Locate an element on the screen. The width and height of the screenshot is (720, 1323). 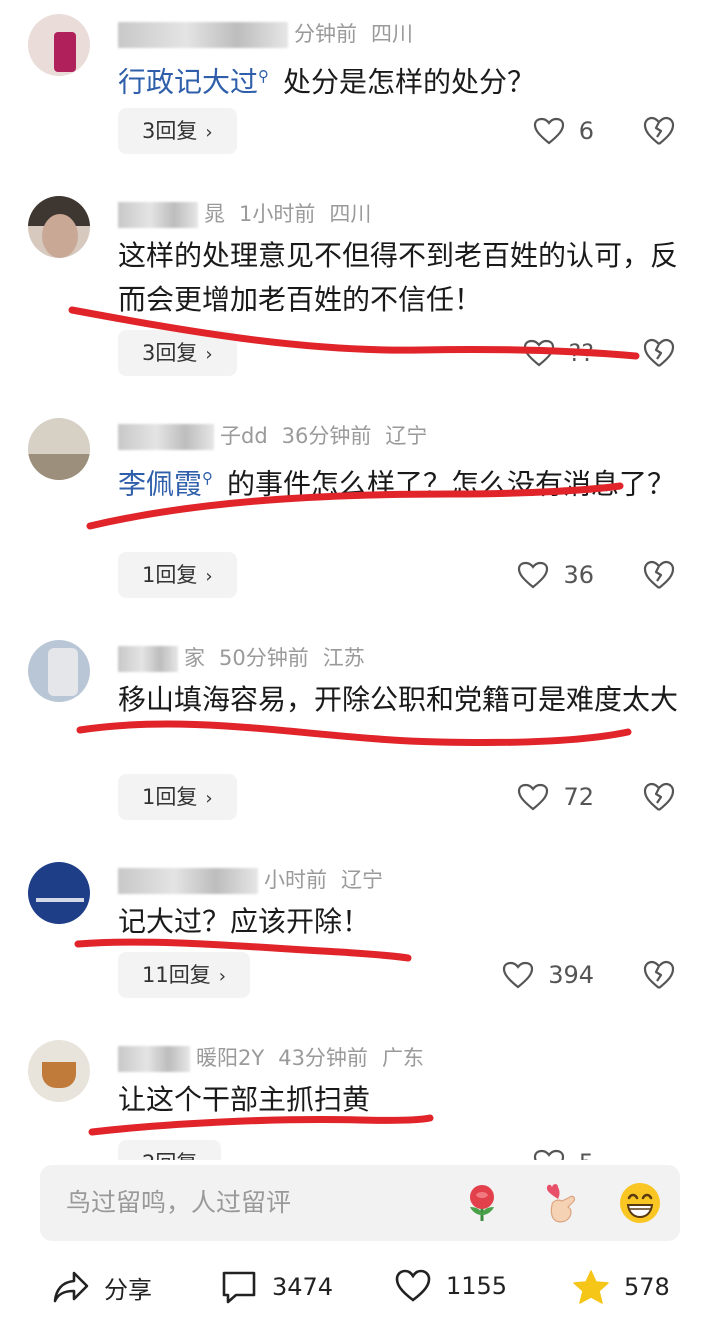
comment-count: 3474 is located at coordinates (303, 1287).